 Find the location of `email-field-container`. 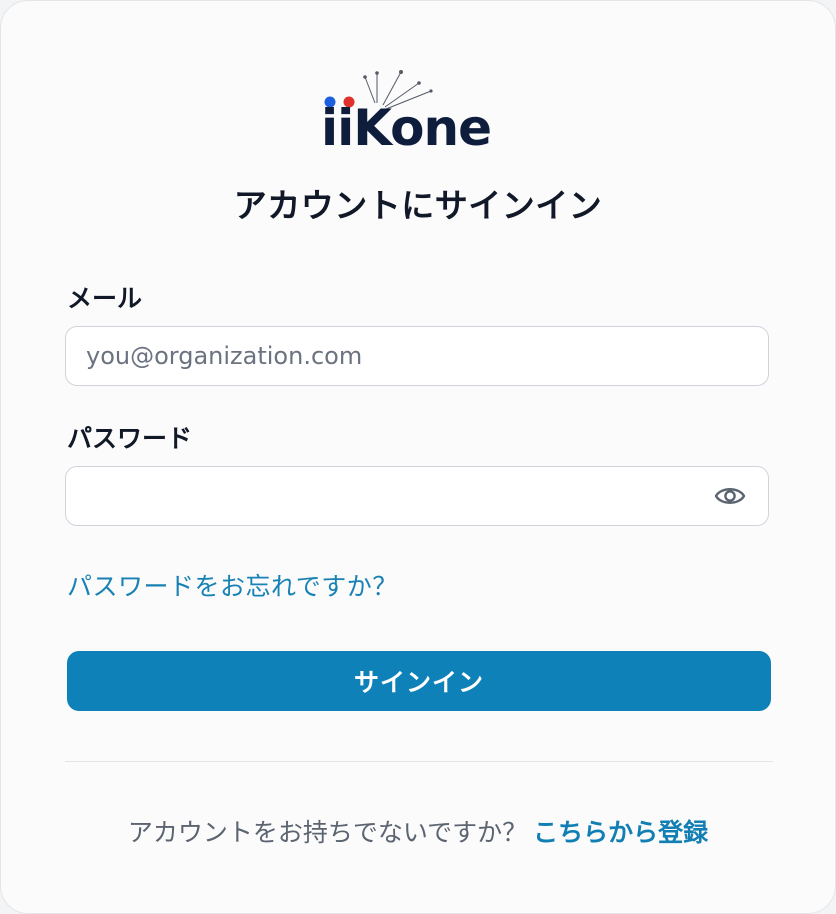

email-field-container is located at coordinates (417, 356).